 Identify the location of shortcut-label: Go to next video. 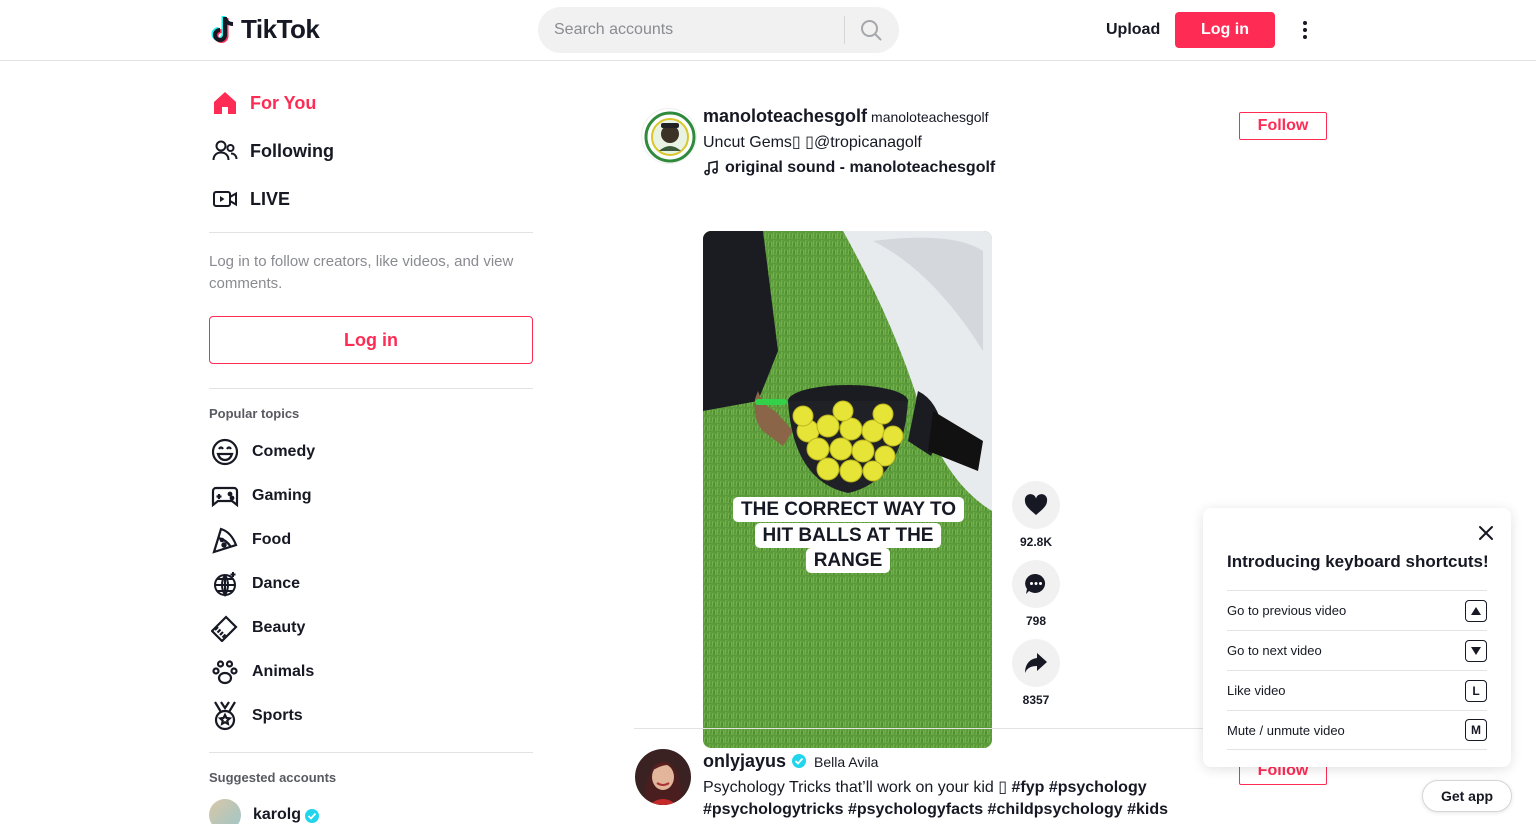
(1274, 650).